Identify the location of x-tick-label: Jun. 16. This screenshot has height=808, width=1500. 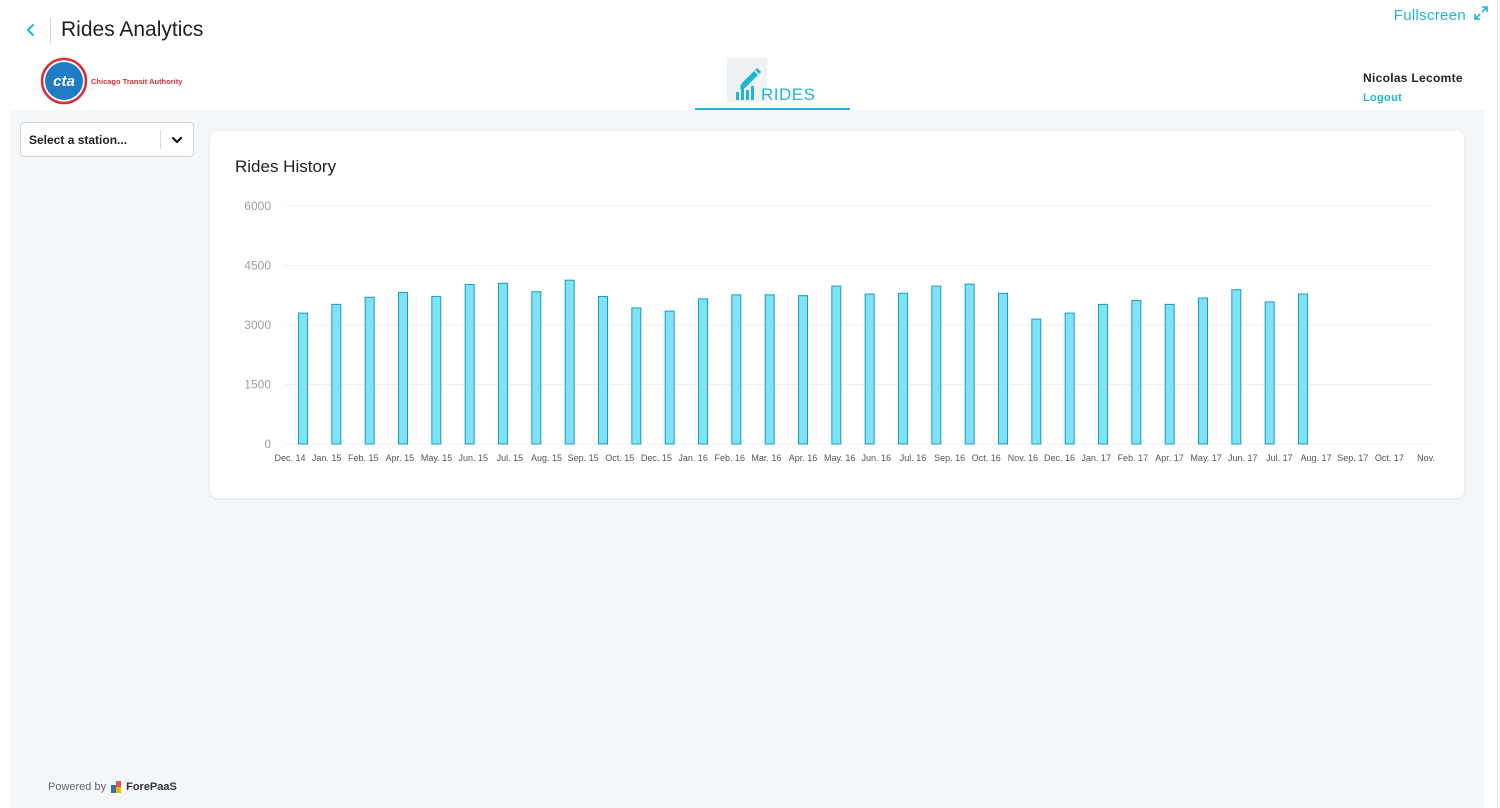
(877, 458).